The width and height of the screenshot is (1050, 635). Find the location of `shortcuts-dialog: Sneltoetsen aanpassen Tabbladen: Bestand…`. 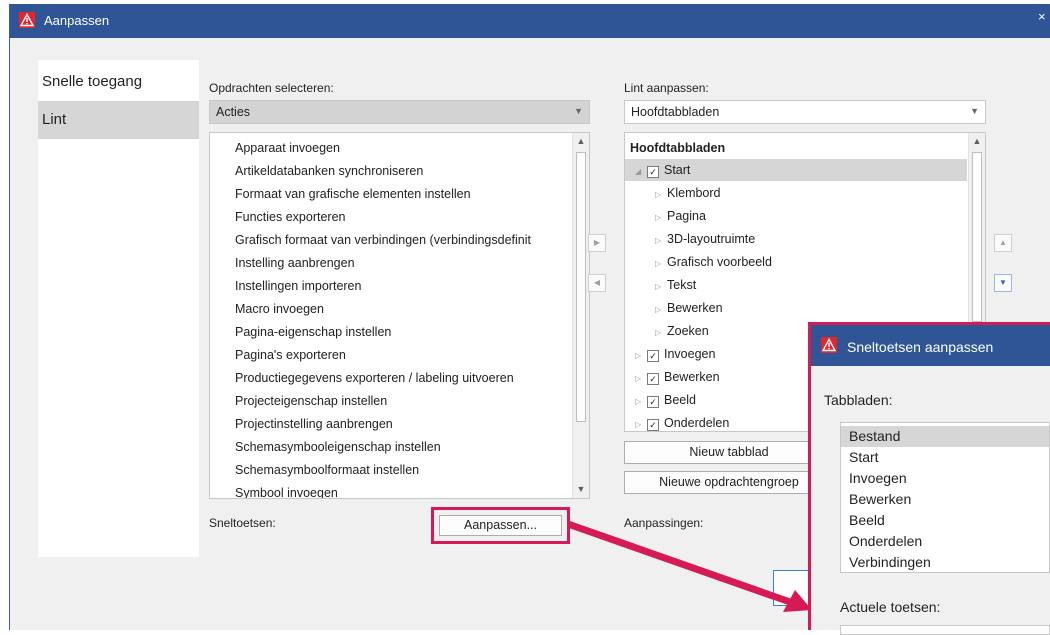

shortcuts-dialog: Sneltoetsen aanpassen Tabbladen: Bestand… is located at coordinates (929, 478).